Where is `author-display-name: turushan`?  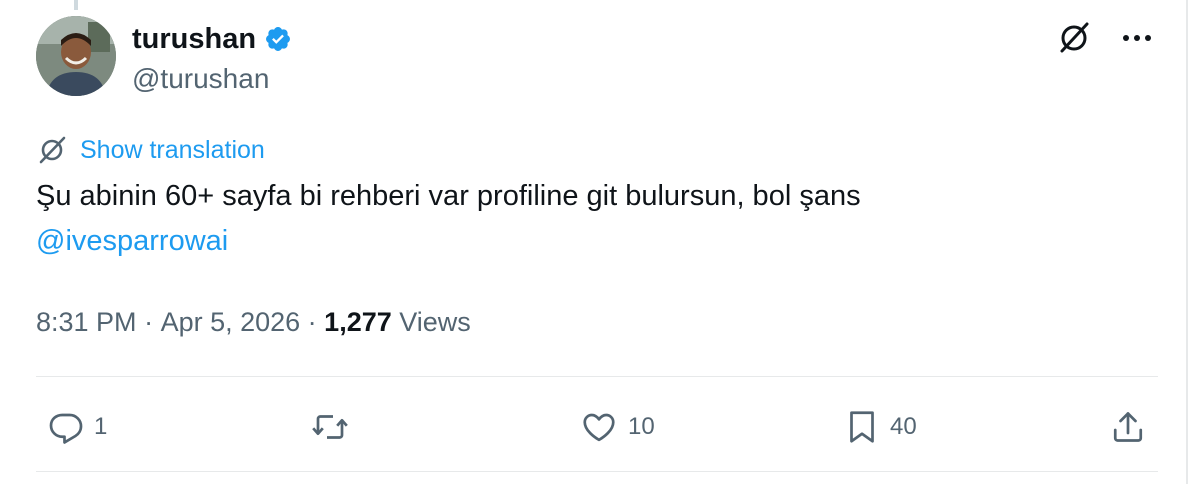 author-display-name: turushan is located at coordinates (194, 39).